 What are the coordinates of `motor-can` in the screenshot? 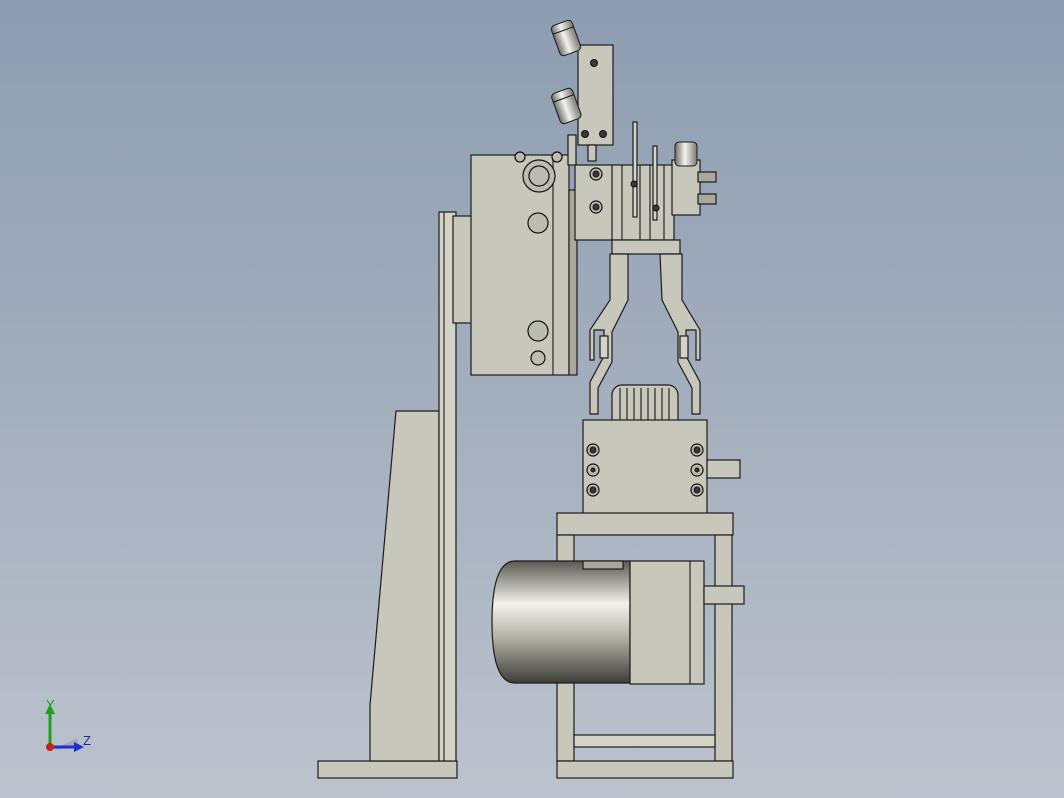 It's located at (561, 622).